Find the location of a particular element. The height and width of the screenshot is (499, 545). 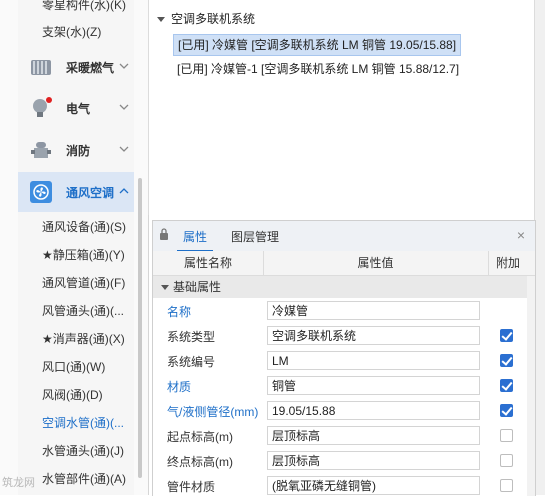

sidebar-item-water-pipe-fitting: 水管通头(通)(J) is located at coordinates (90, 451).